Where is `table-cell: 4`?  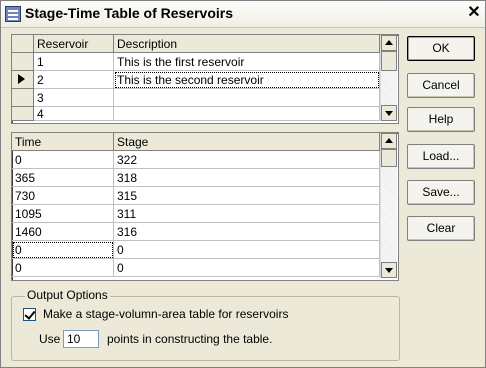 table-cell: 4 is located at coordinates (74, 114).